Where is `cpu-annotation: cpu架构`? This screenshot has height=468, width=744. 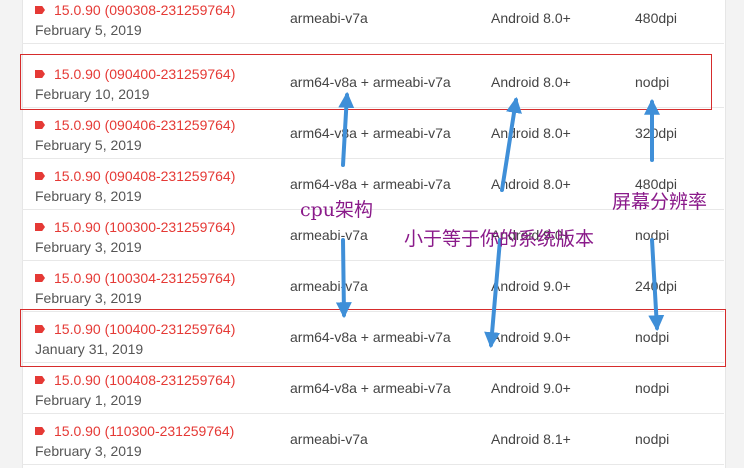 cpu-annotation: cpu架构 is located at coordinates (337, 210).